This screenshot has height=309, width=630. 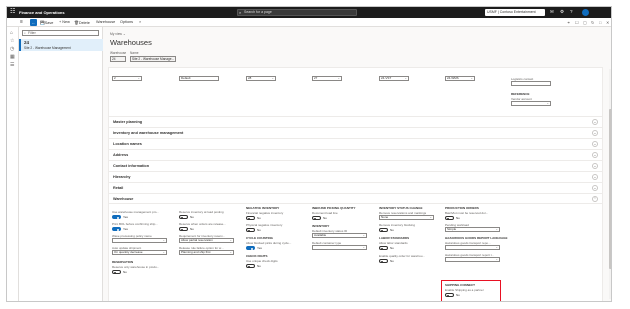 What do you see at coordinates (383, 230) in the screenshot?
I see `remove-blocking-toggle` at bounding box center [383, 230].